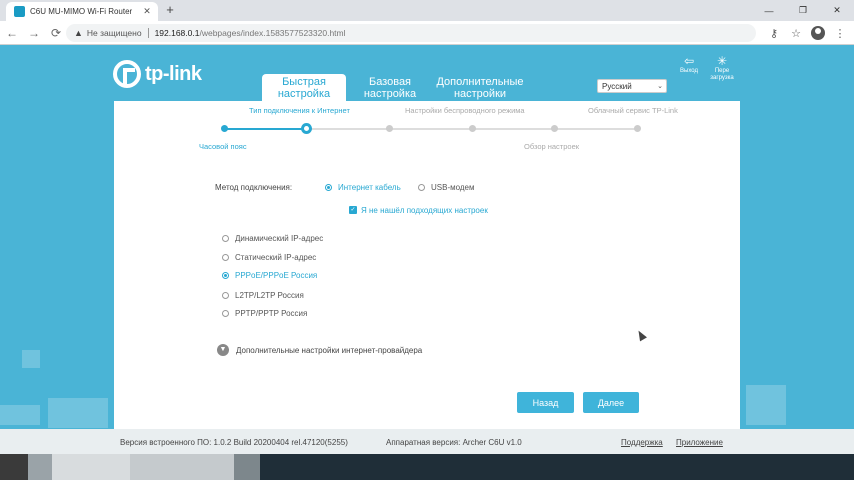  I want to click on tab-basic: Базовая настройка, so click(390, 87).